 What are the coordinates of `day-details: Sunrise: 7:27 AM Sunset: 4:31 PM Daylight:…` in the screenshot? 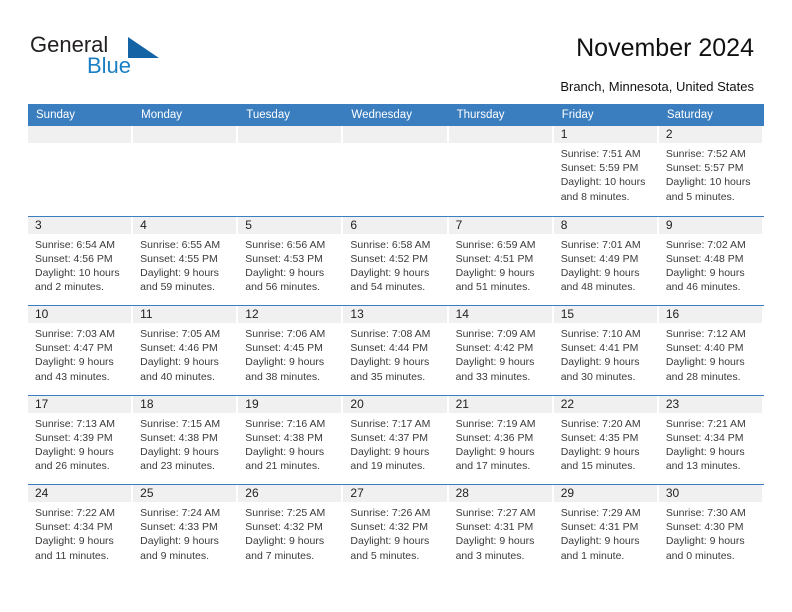 It's located at (501, 532).